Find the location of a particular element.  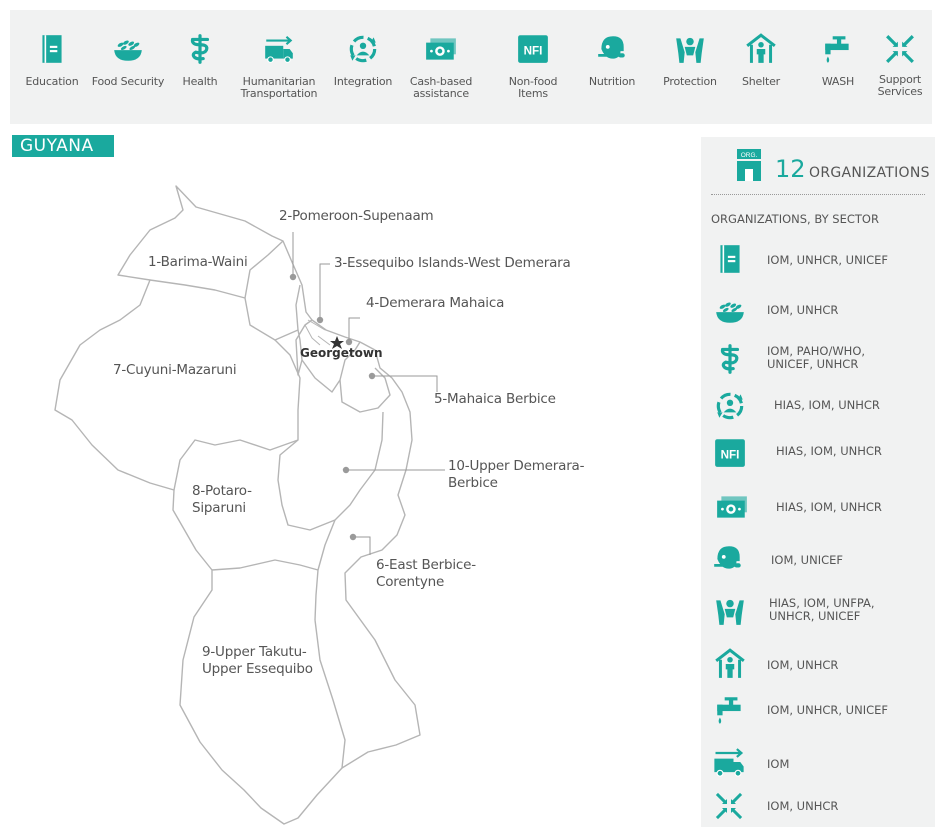

sector-wash: WASH is located at coordinates (838, 60).